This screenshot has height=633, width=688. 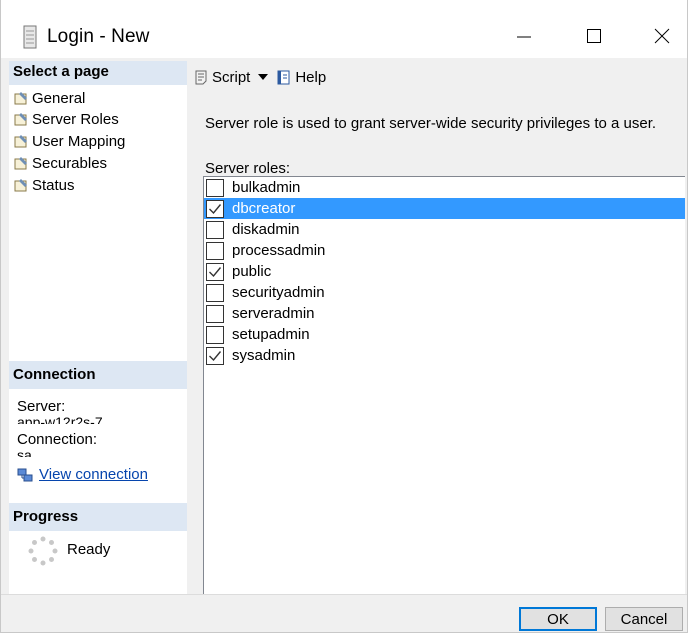 What do you see at coordinates (98, 73) in the screenshot?
I see `select-page-header: Select a page` at bounding box center [98, 73].